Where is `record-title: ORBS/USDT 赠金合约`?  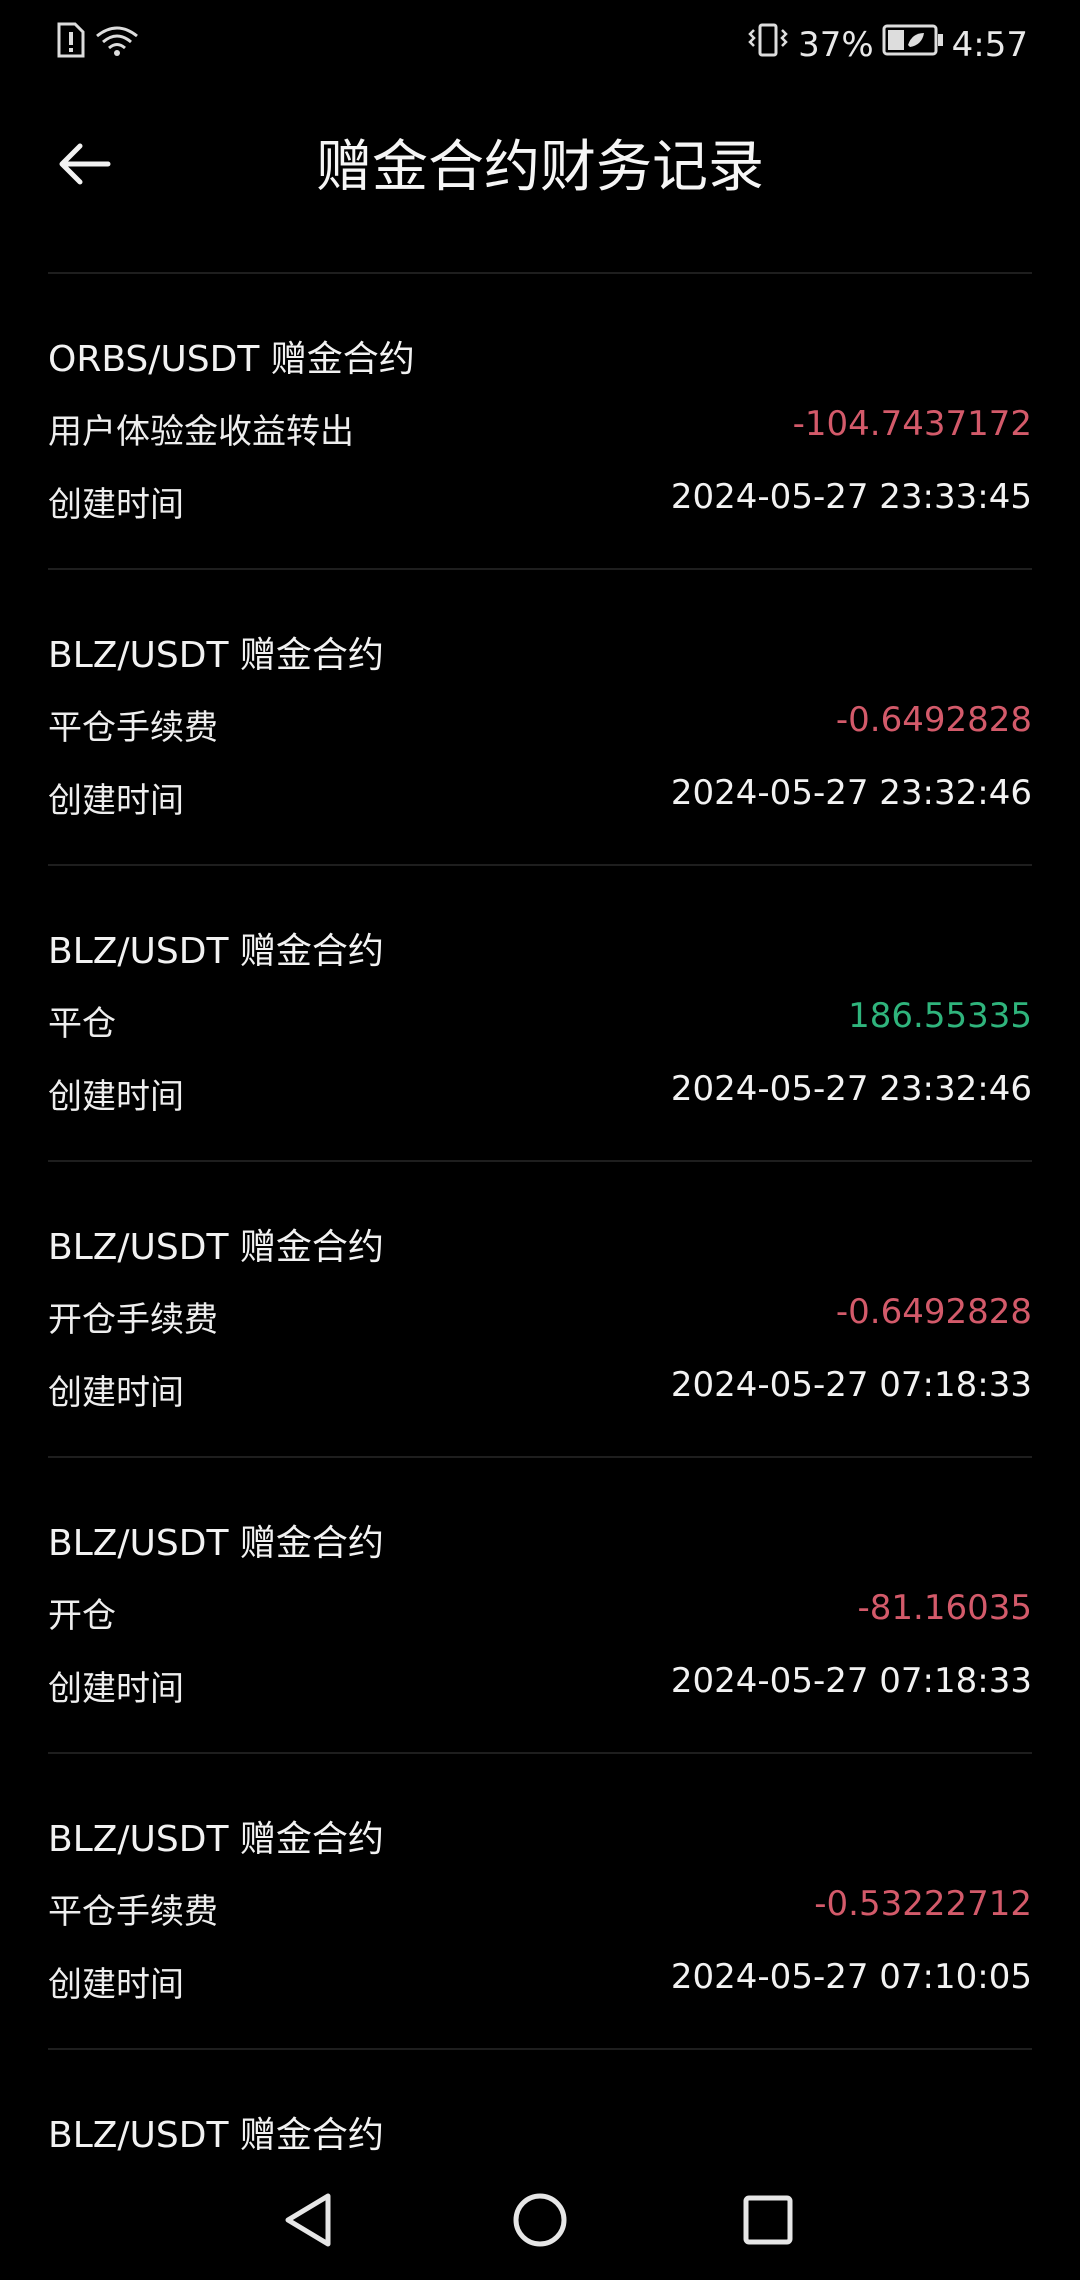 record-title: ORBS/USDT 赠金合约 is located at coordinates (231, 359).